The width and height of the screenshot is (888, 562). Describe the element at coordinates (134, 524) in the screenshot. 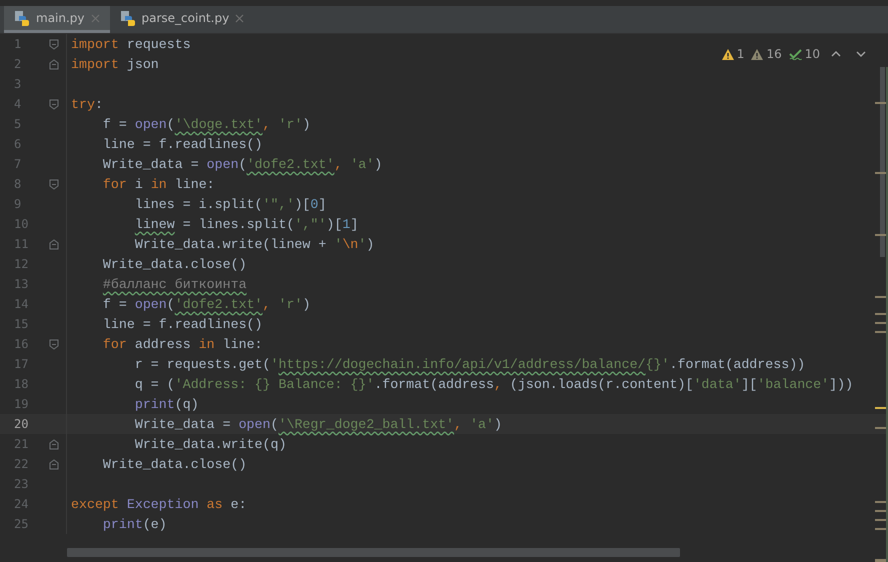

I see `code-line: print(e)` at that location.